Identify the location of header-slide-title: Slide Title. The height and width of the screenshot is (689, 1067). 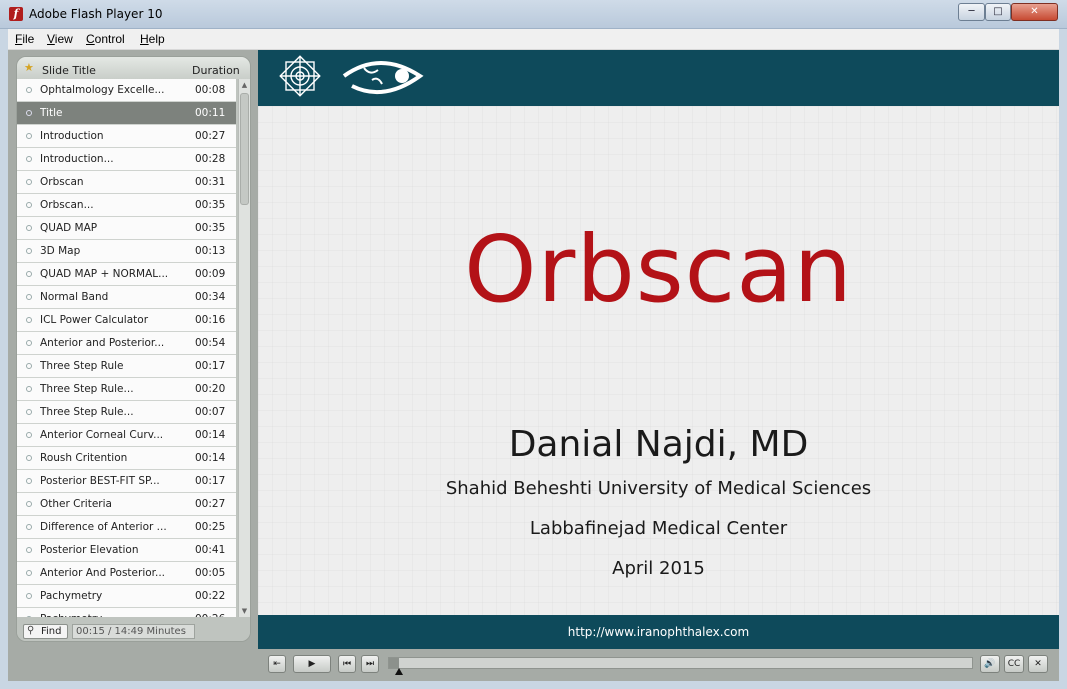
(69, 70).